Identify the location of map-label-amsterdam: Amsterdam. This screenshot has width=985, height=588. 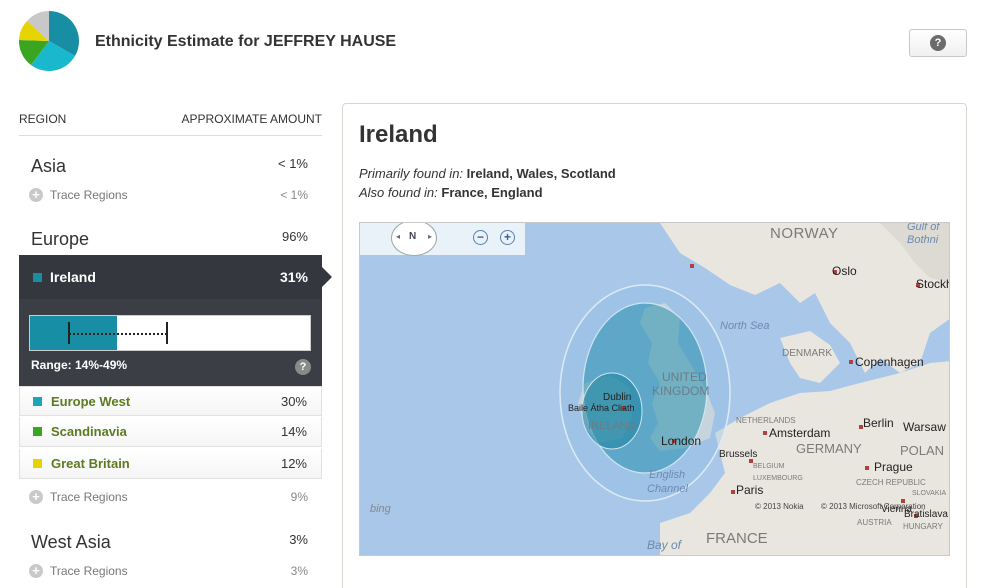
(800, 433).